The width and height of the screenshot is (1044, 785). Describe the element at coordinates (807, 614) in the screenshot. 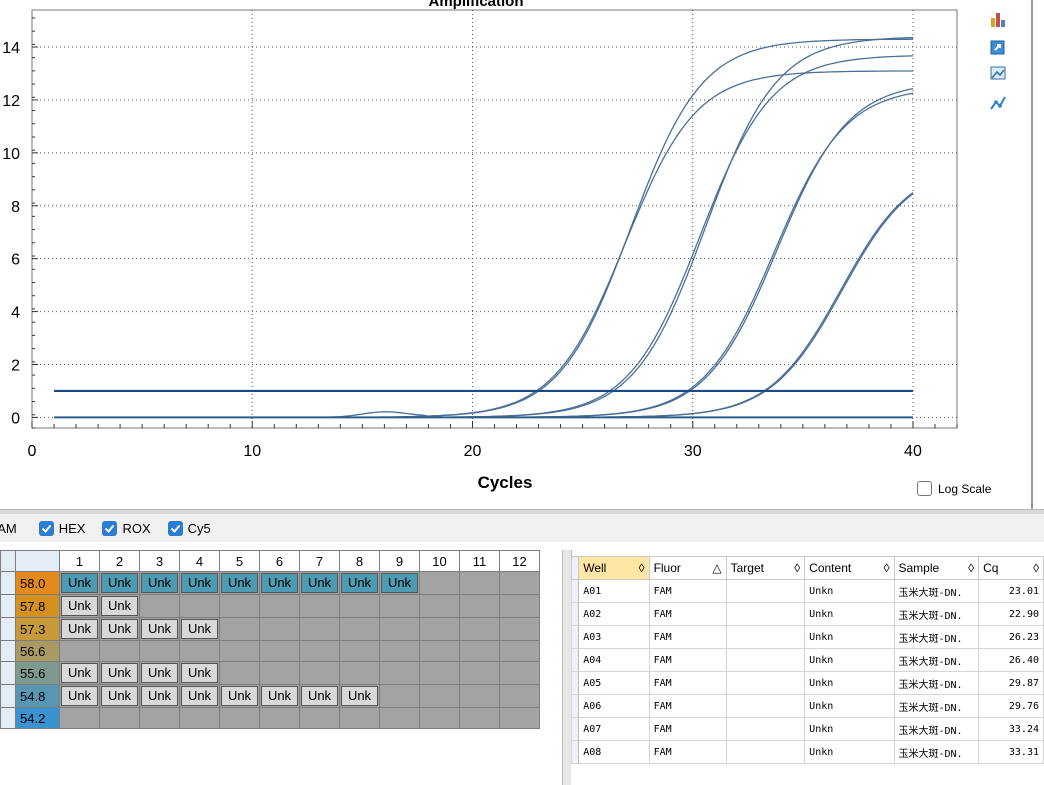

I see `table-row: A02 FAM Unkn 玉米大斑-DN. 22.90` at that location.